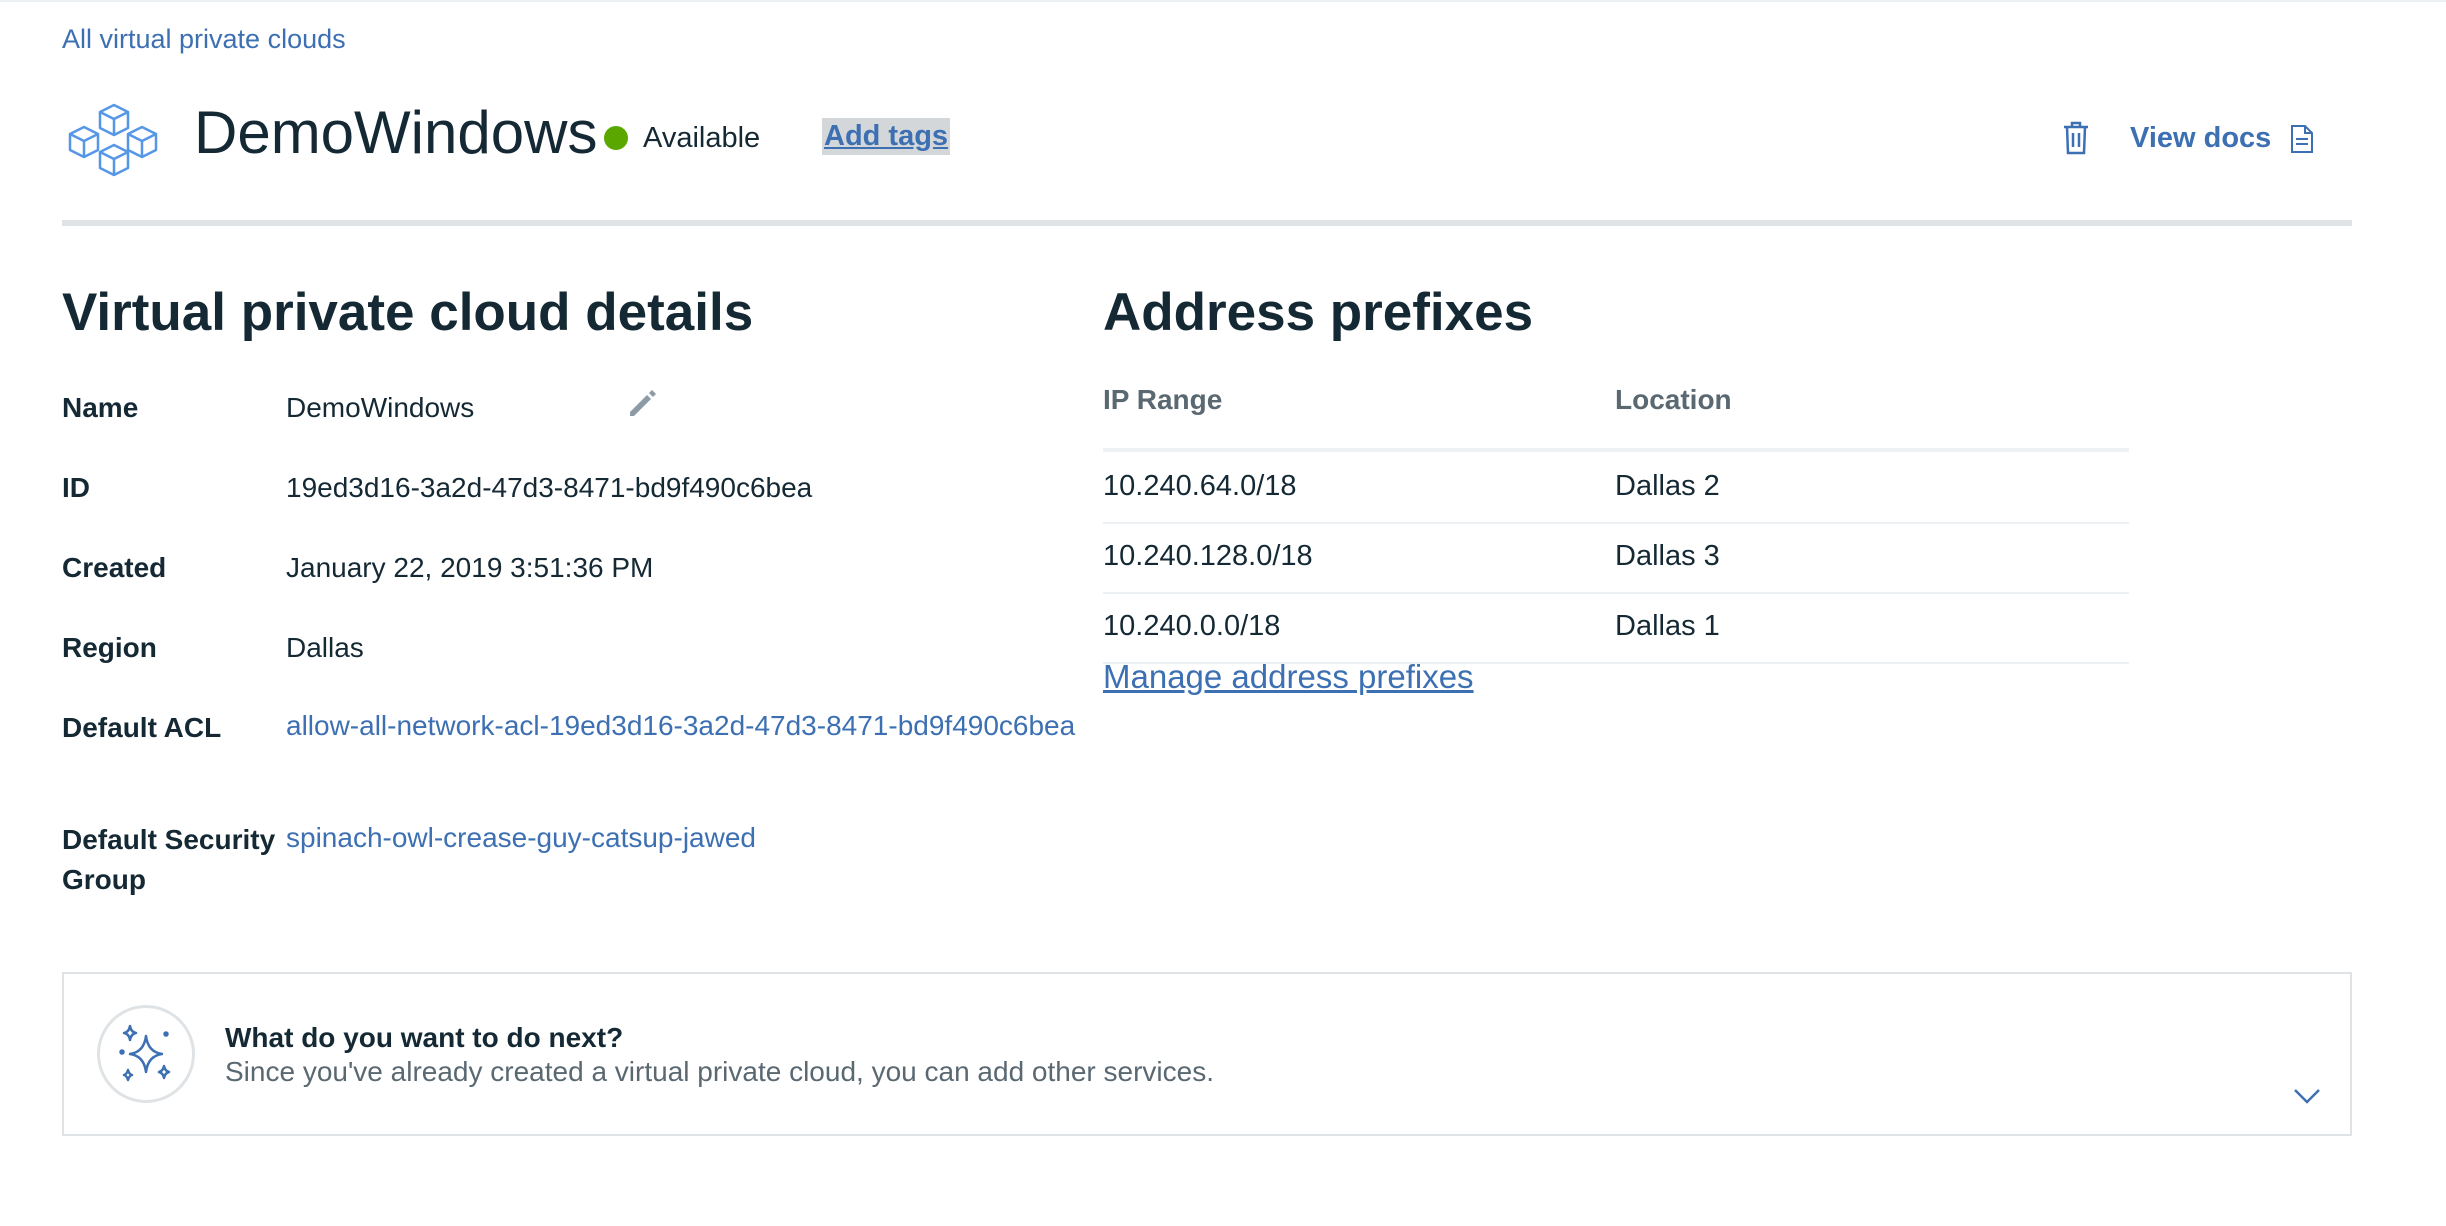  I want to click on add-tags-link: Add tags, so click(886, 136).